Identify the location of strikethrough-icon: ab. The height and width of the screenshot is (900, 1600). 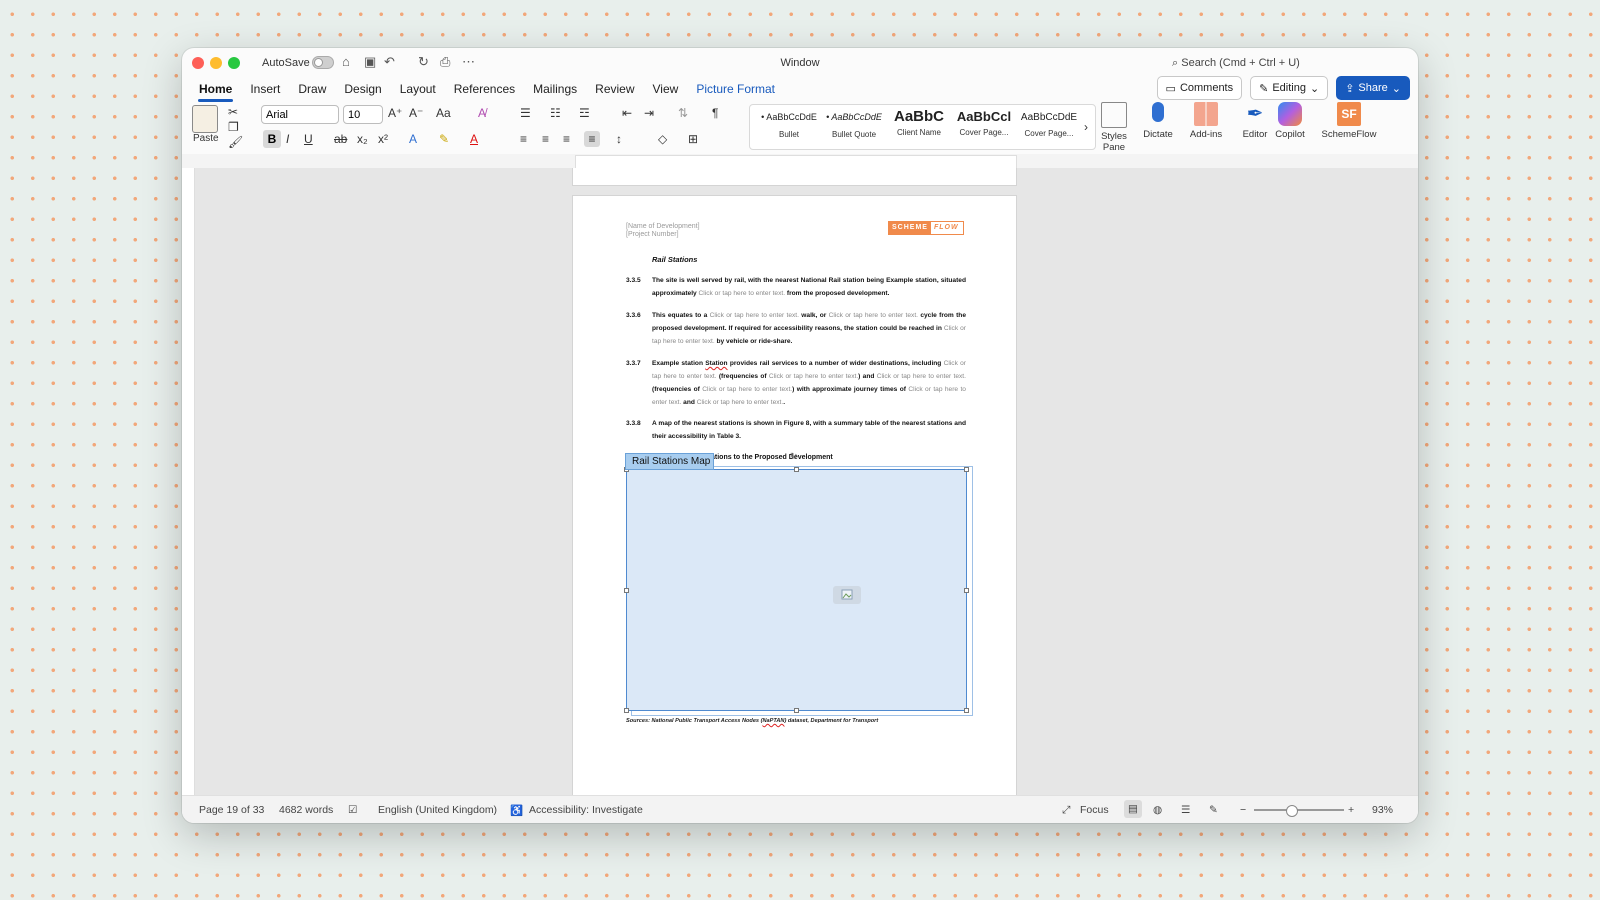
(340, 139).